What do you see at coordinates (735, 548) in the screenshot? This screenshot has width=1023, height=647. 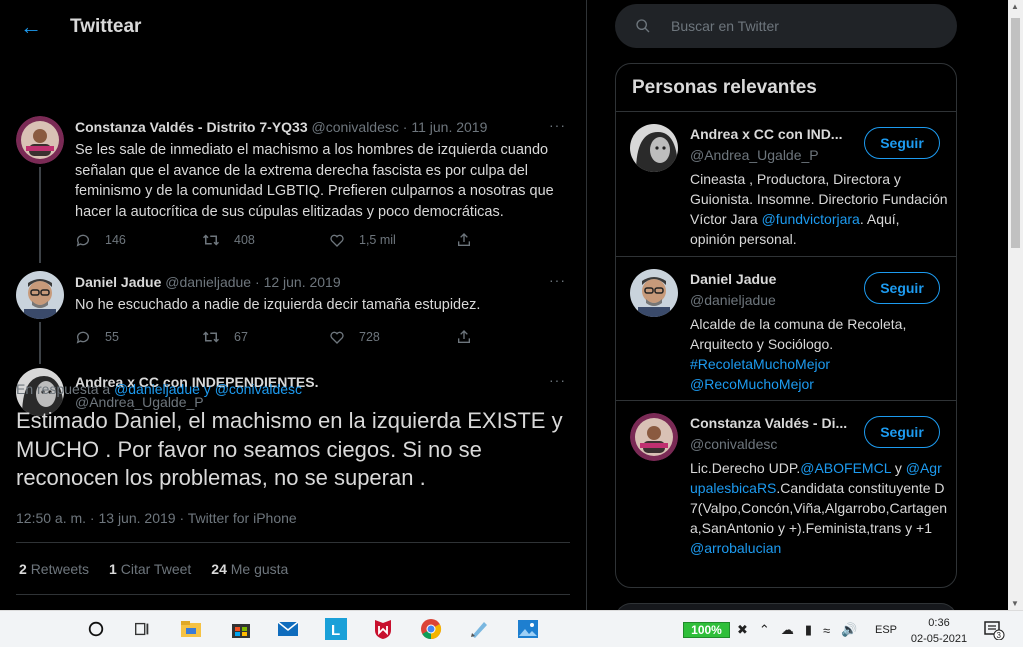 I see `mention-link: @arrobalucian` at bounding box center [735, 548].